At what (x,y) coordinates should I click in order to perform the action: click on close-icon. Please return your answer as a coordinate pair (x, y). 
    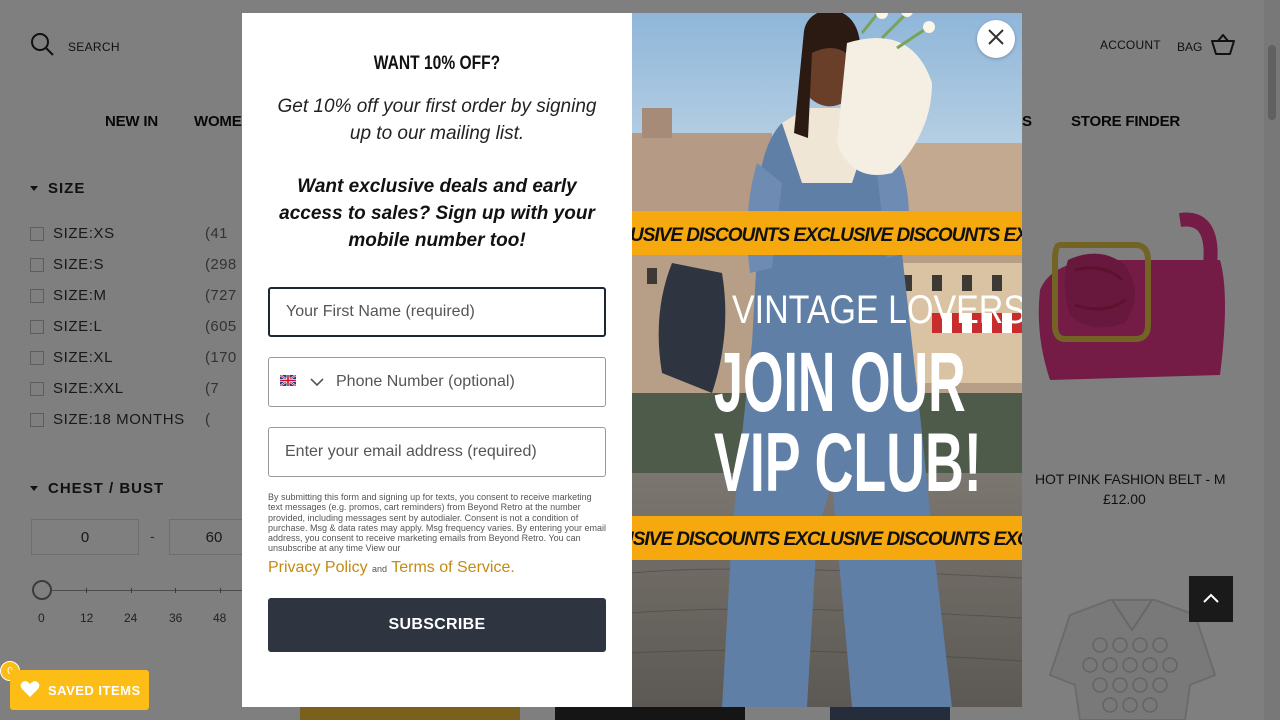
    Looking at the image, I should click on (996, 39).